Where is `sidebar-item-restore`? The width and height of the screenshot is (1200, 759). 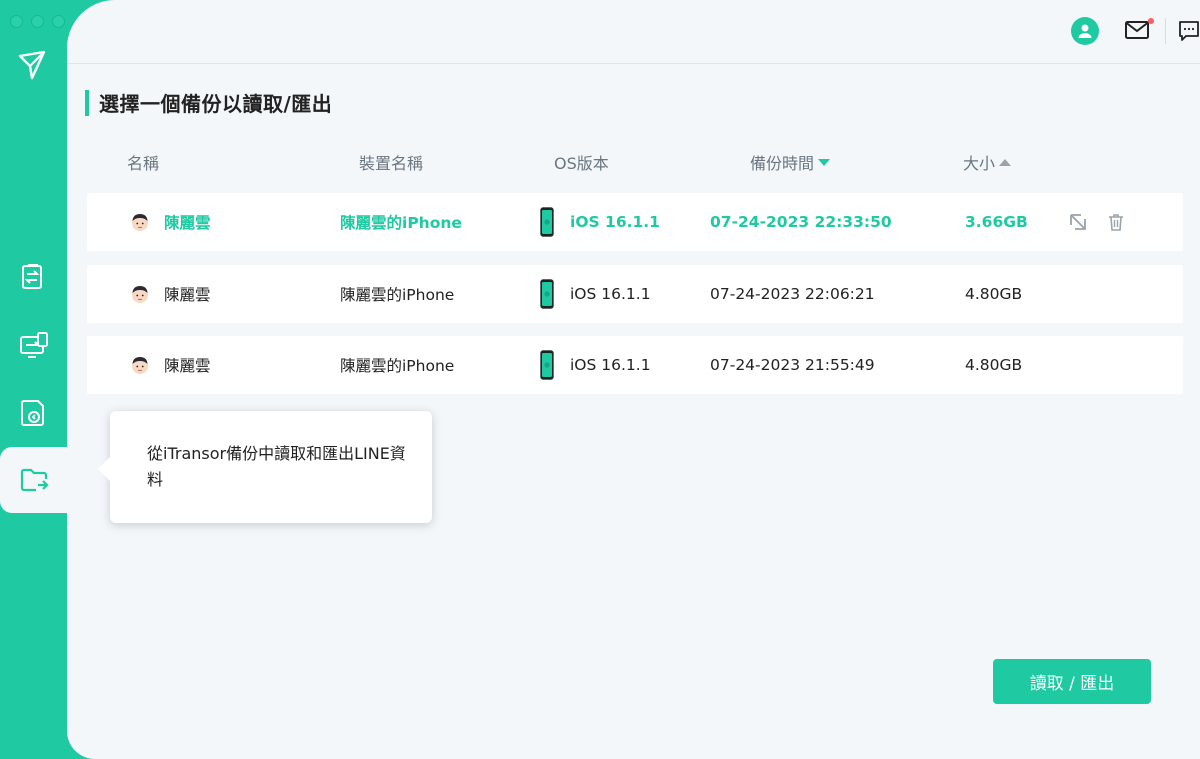 sidebar-item-restore is located at coordinates (34, 413).